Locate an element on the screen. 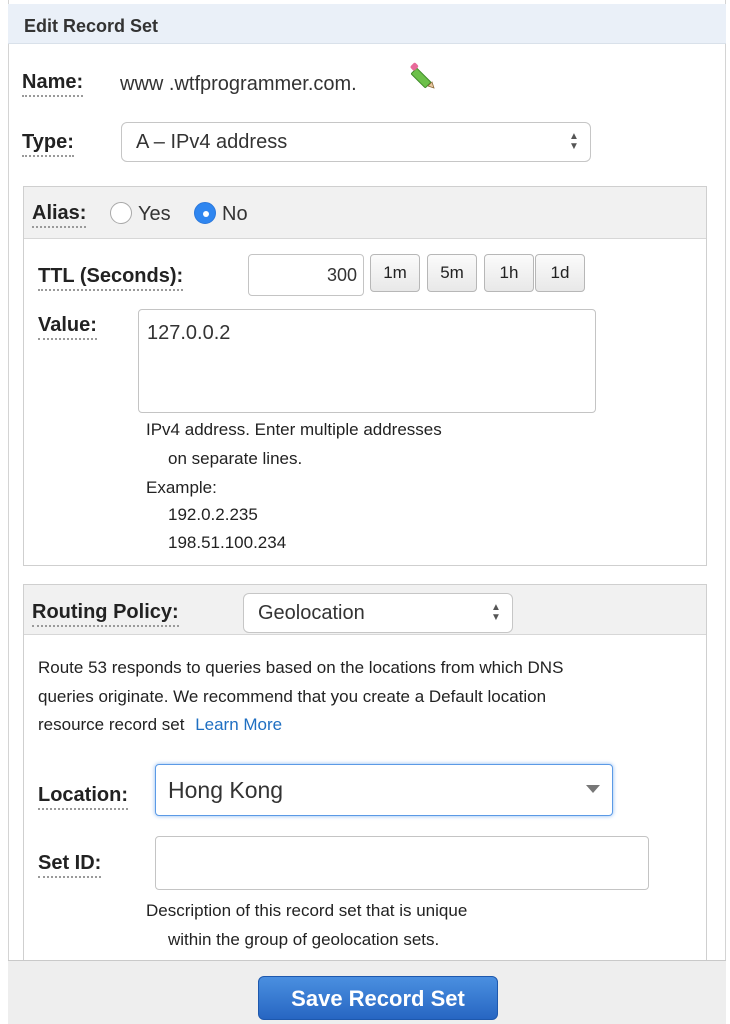 The image size is (730, 1024). pencil-icon is located at coordinates (423, 76).